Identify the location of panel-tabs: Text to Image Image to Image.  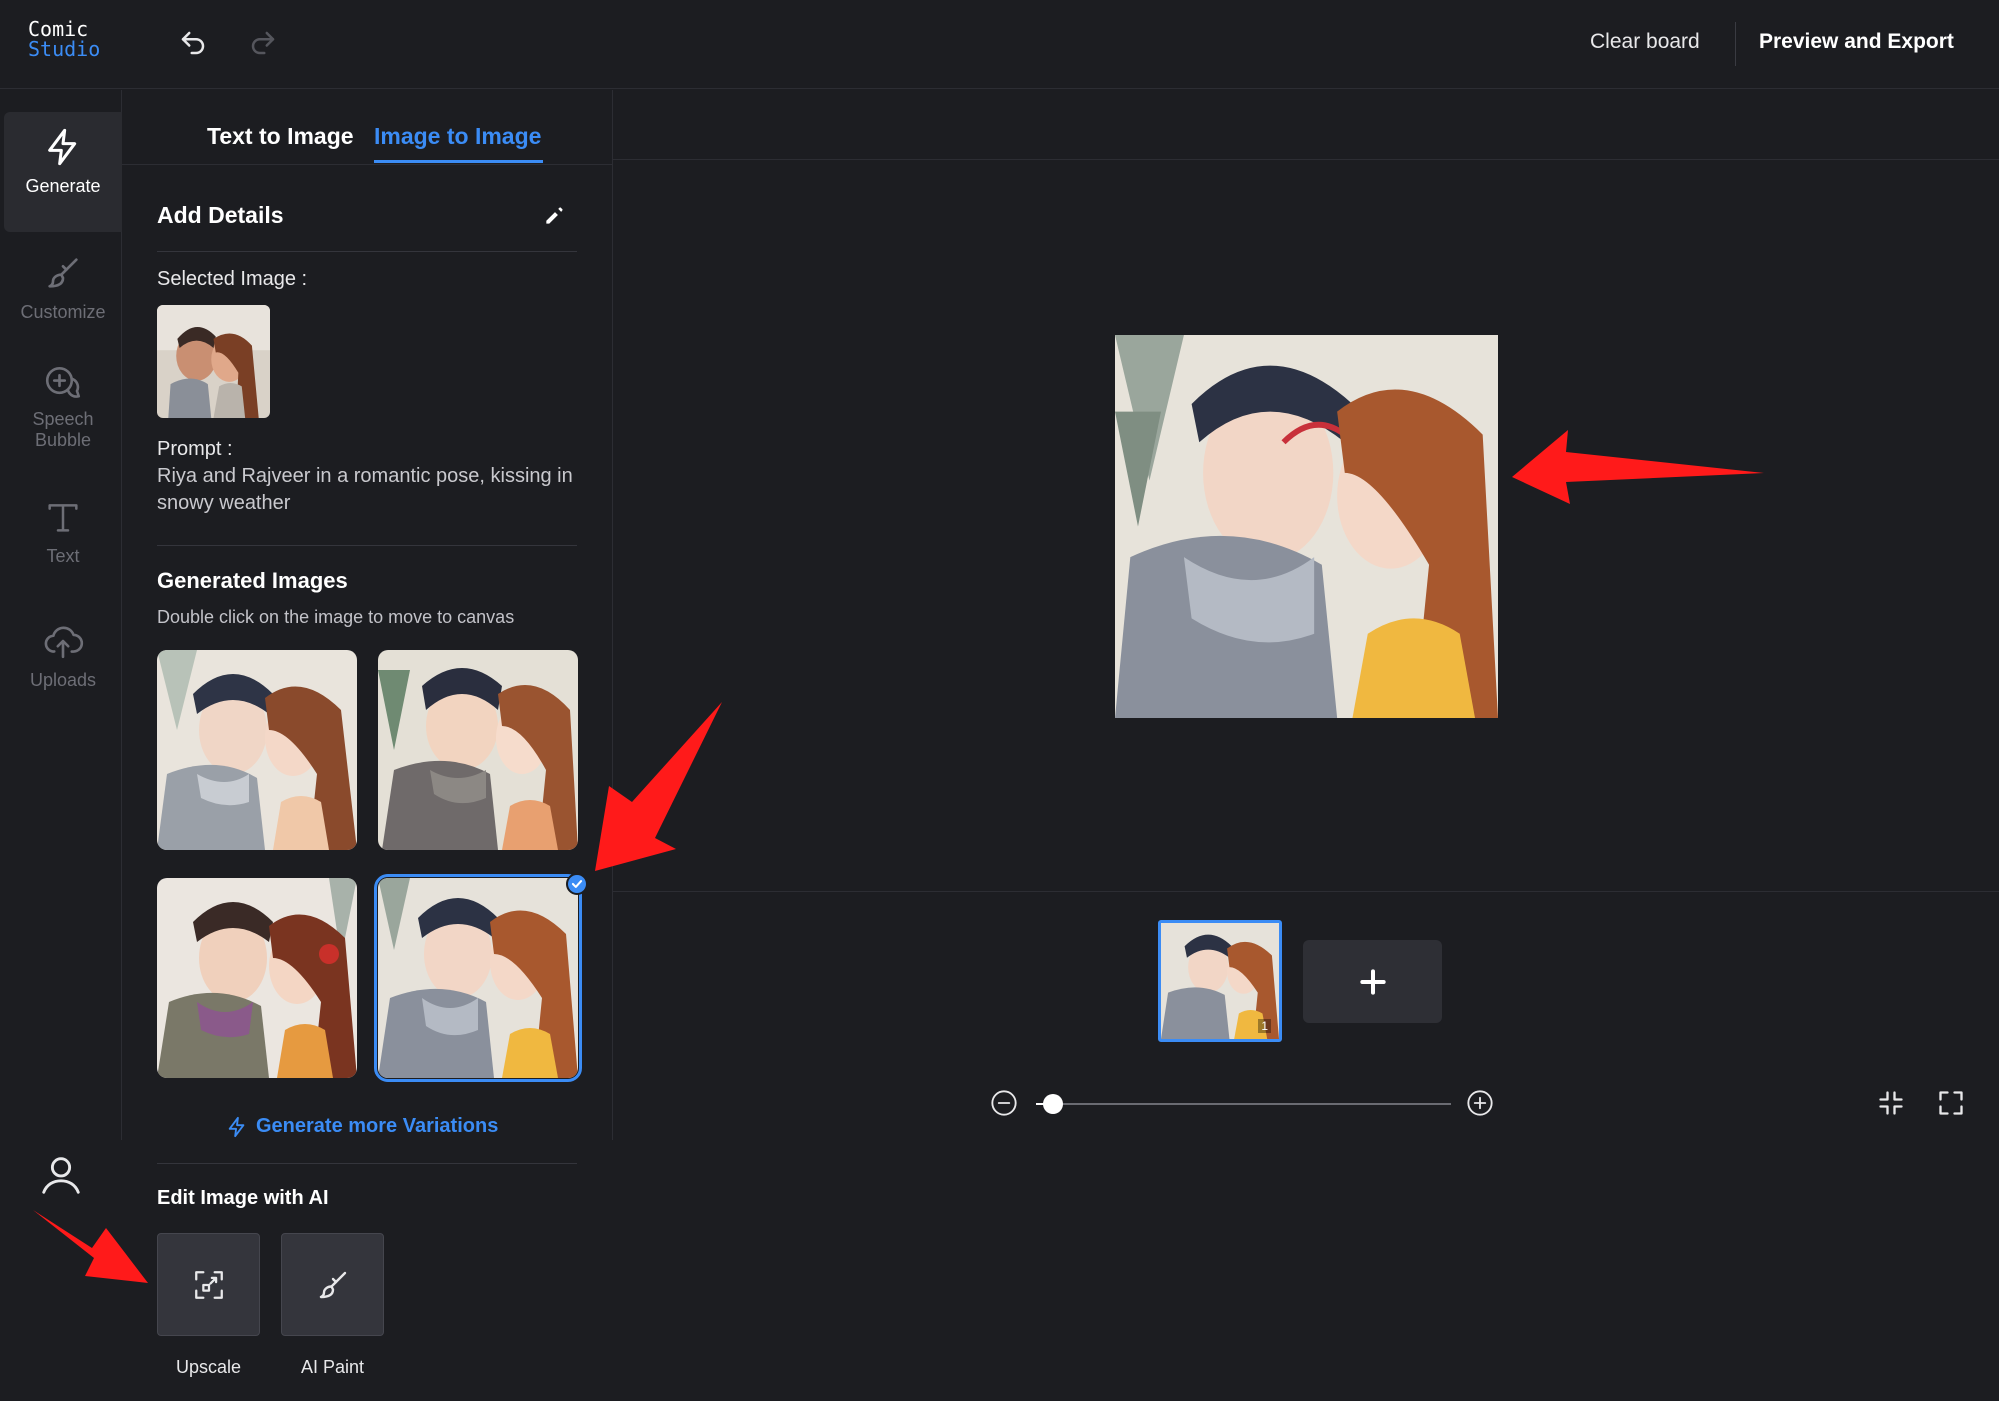
(367, 127).